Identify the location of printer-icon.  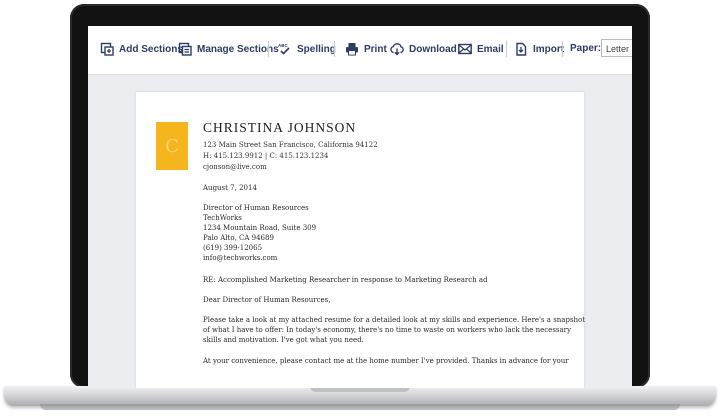
(352, 49).